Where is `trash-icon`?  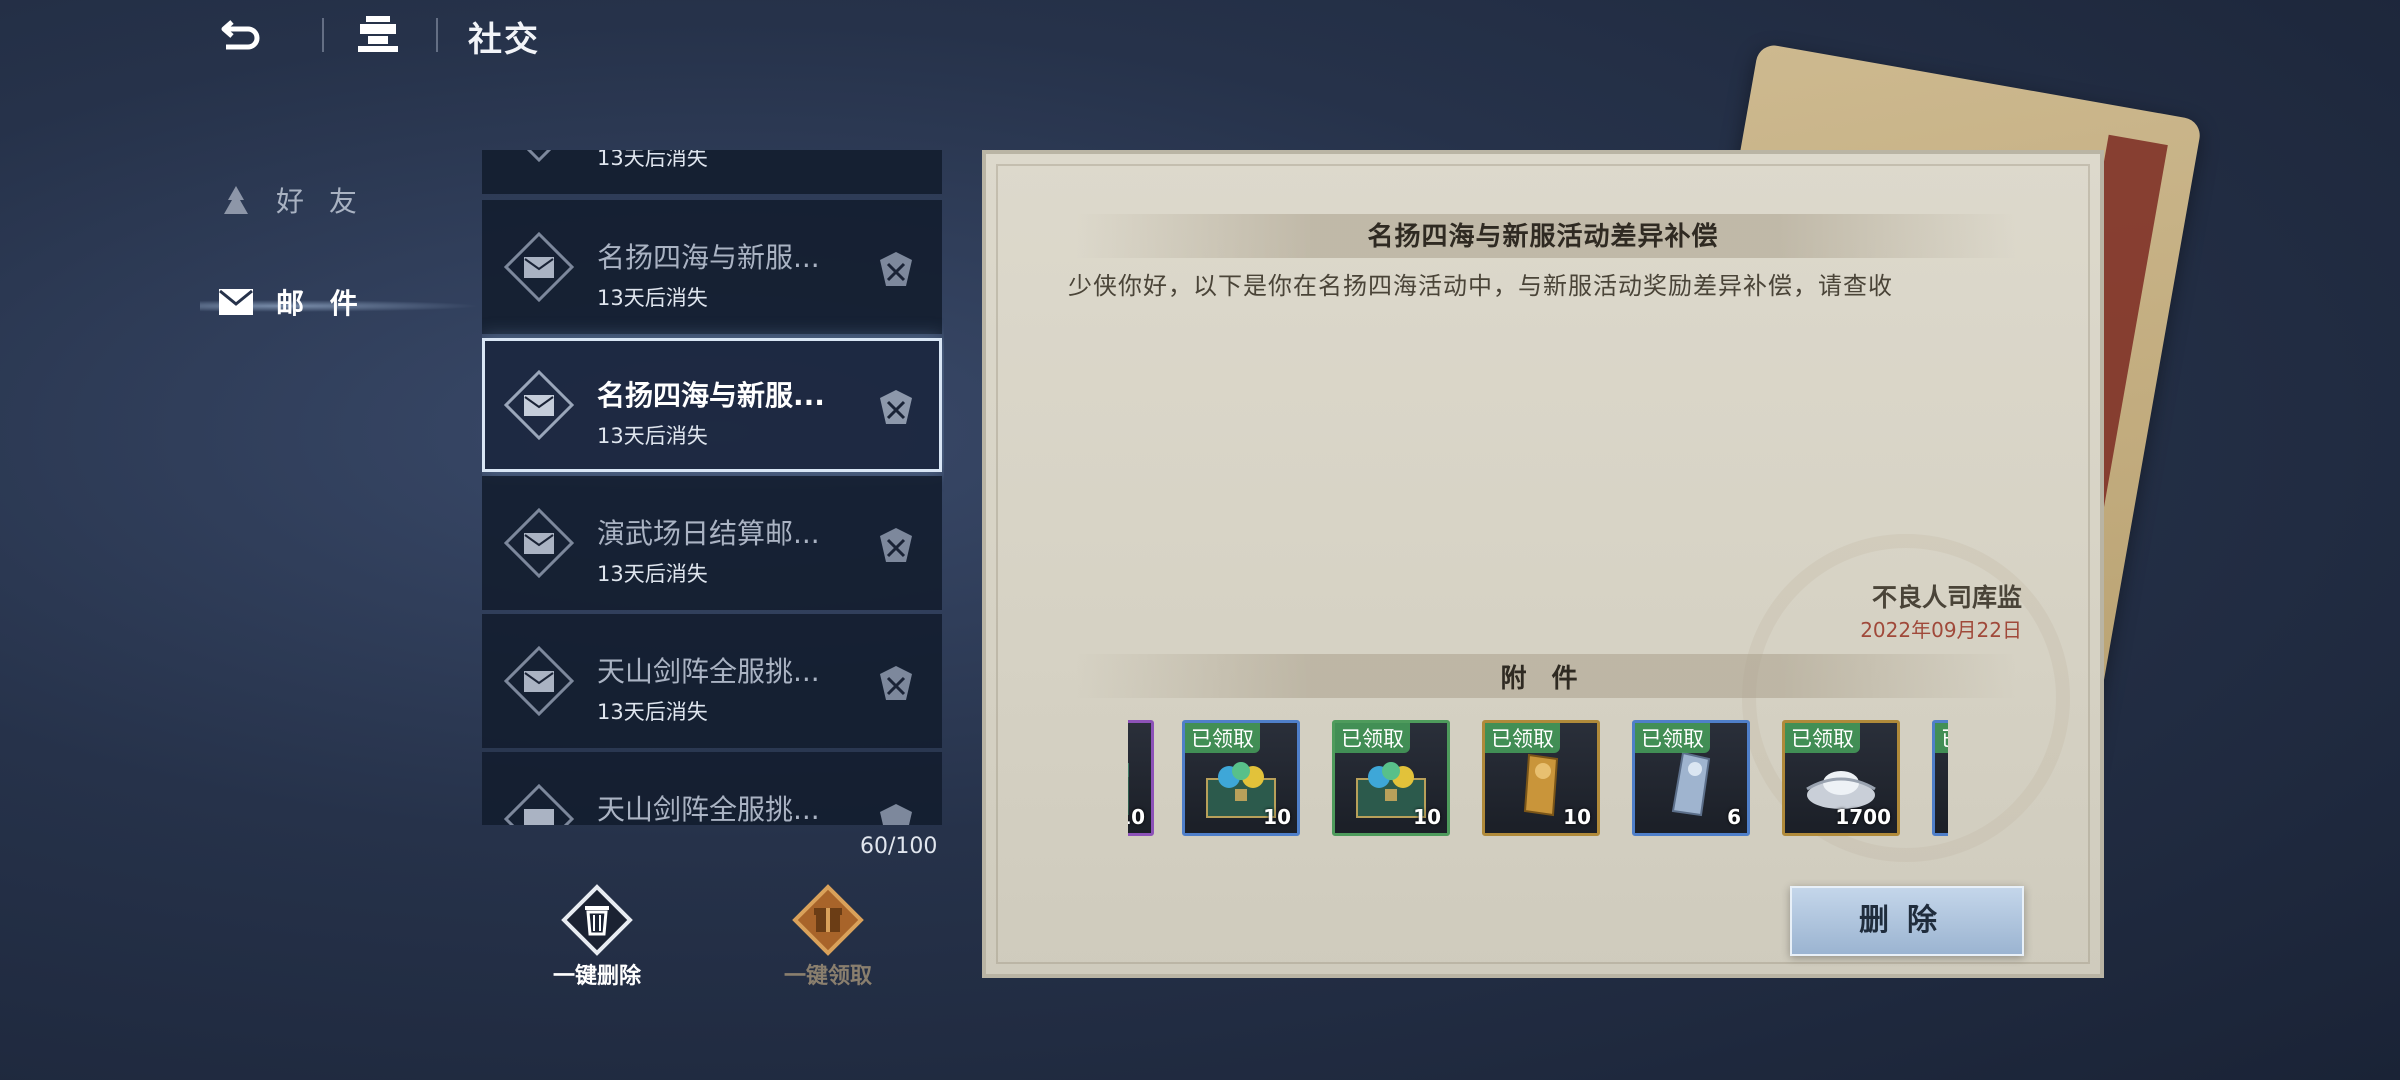
trash-icon is located at coordinates (597, 920).